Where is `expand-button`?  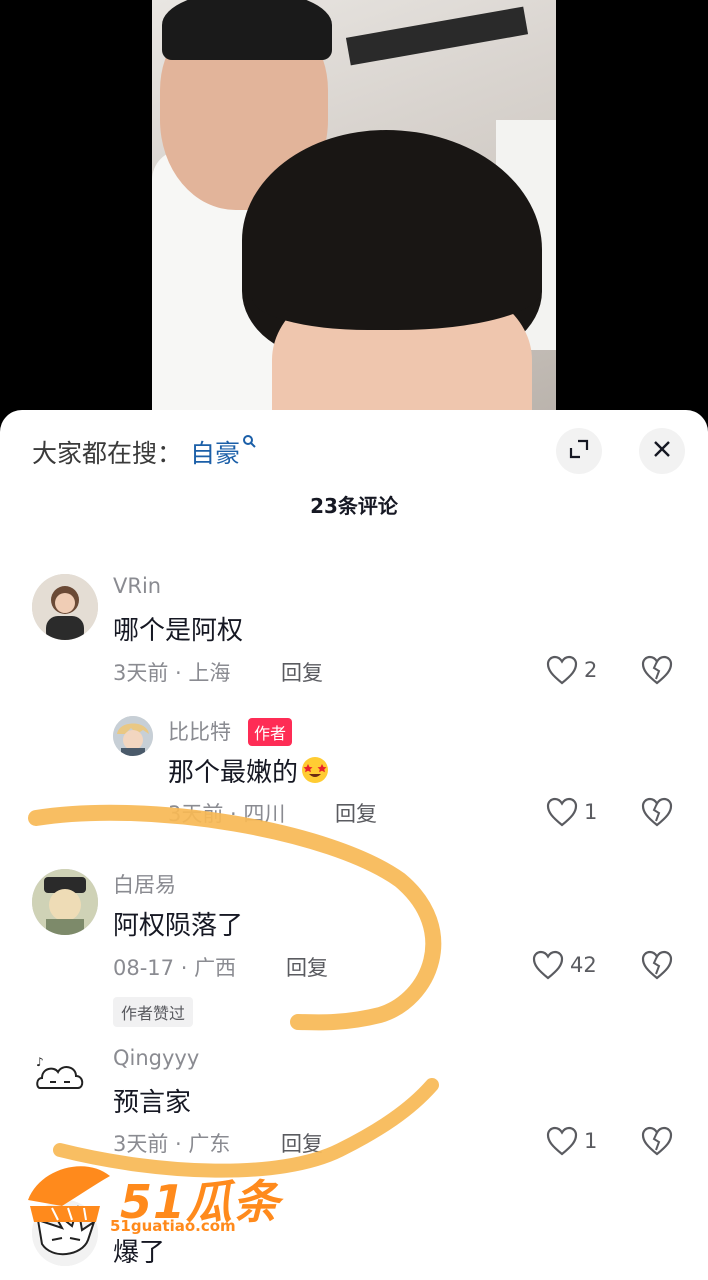
expand-button is located at coordinates (579, 451).